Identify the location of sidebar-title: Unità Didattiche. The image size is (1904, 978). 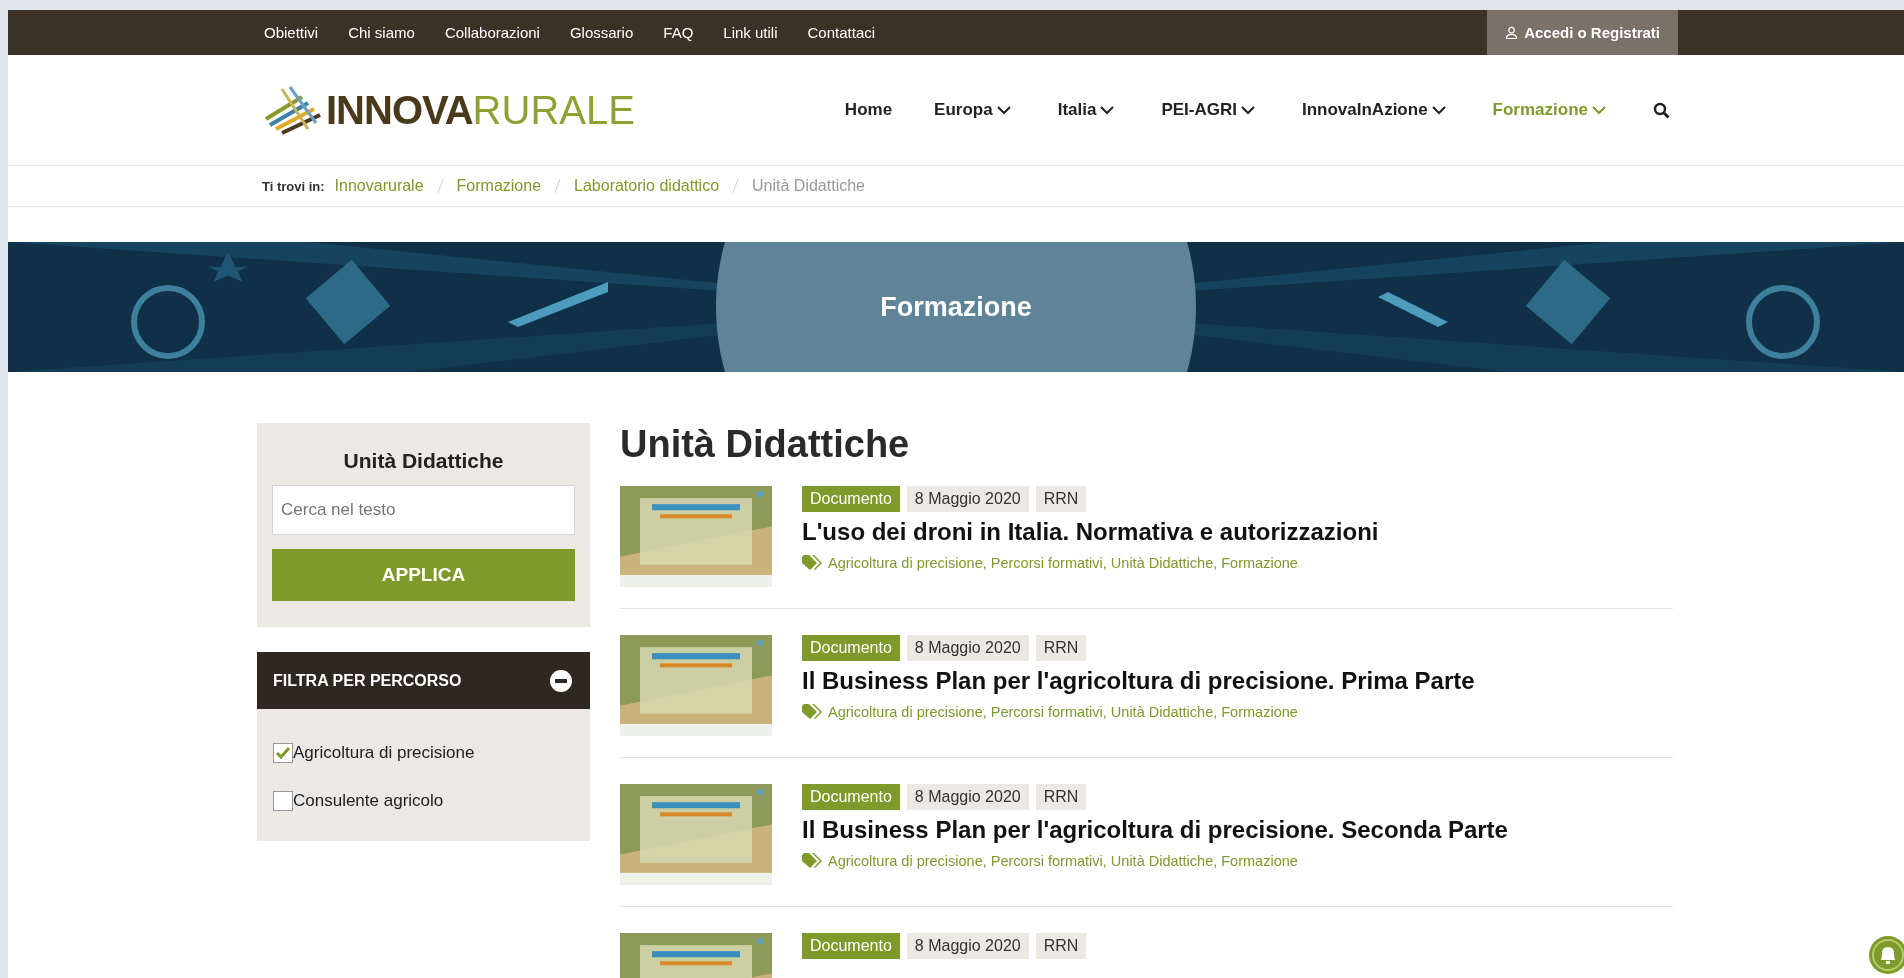
(423, 461).